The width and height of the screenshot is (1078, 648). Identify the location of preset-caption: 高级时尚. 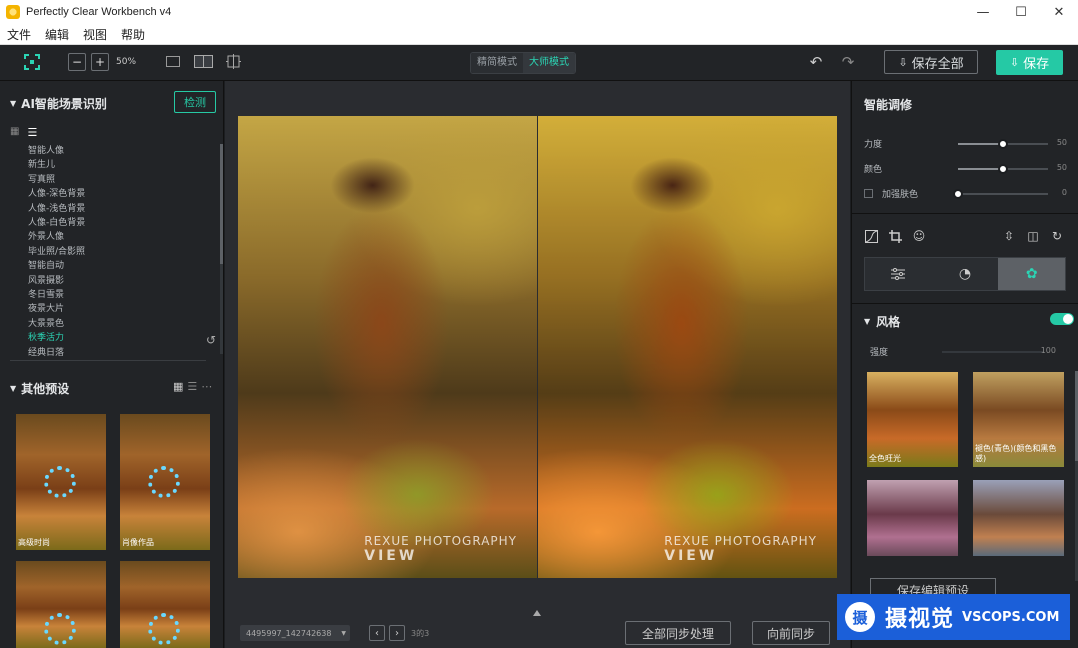
(34, 542).